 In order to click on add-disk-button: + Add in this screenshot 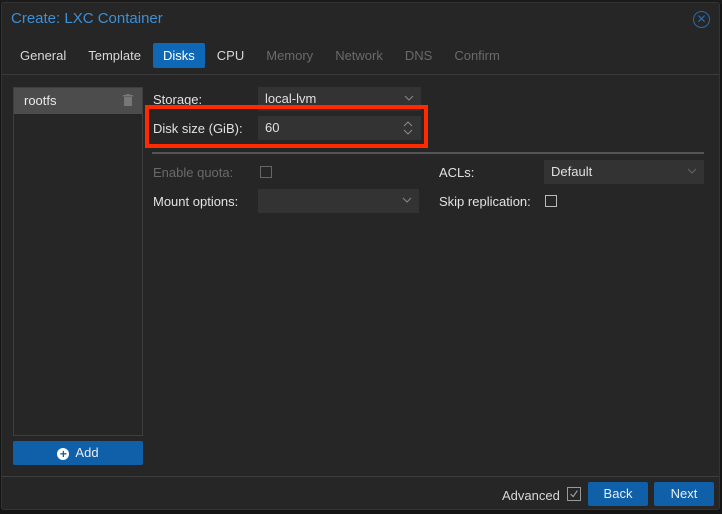, I will do `click(78, 453)`.